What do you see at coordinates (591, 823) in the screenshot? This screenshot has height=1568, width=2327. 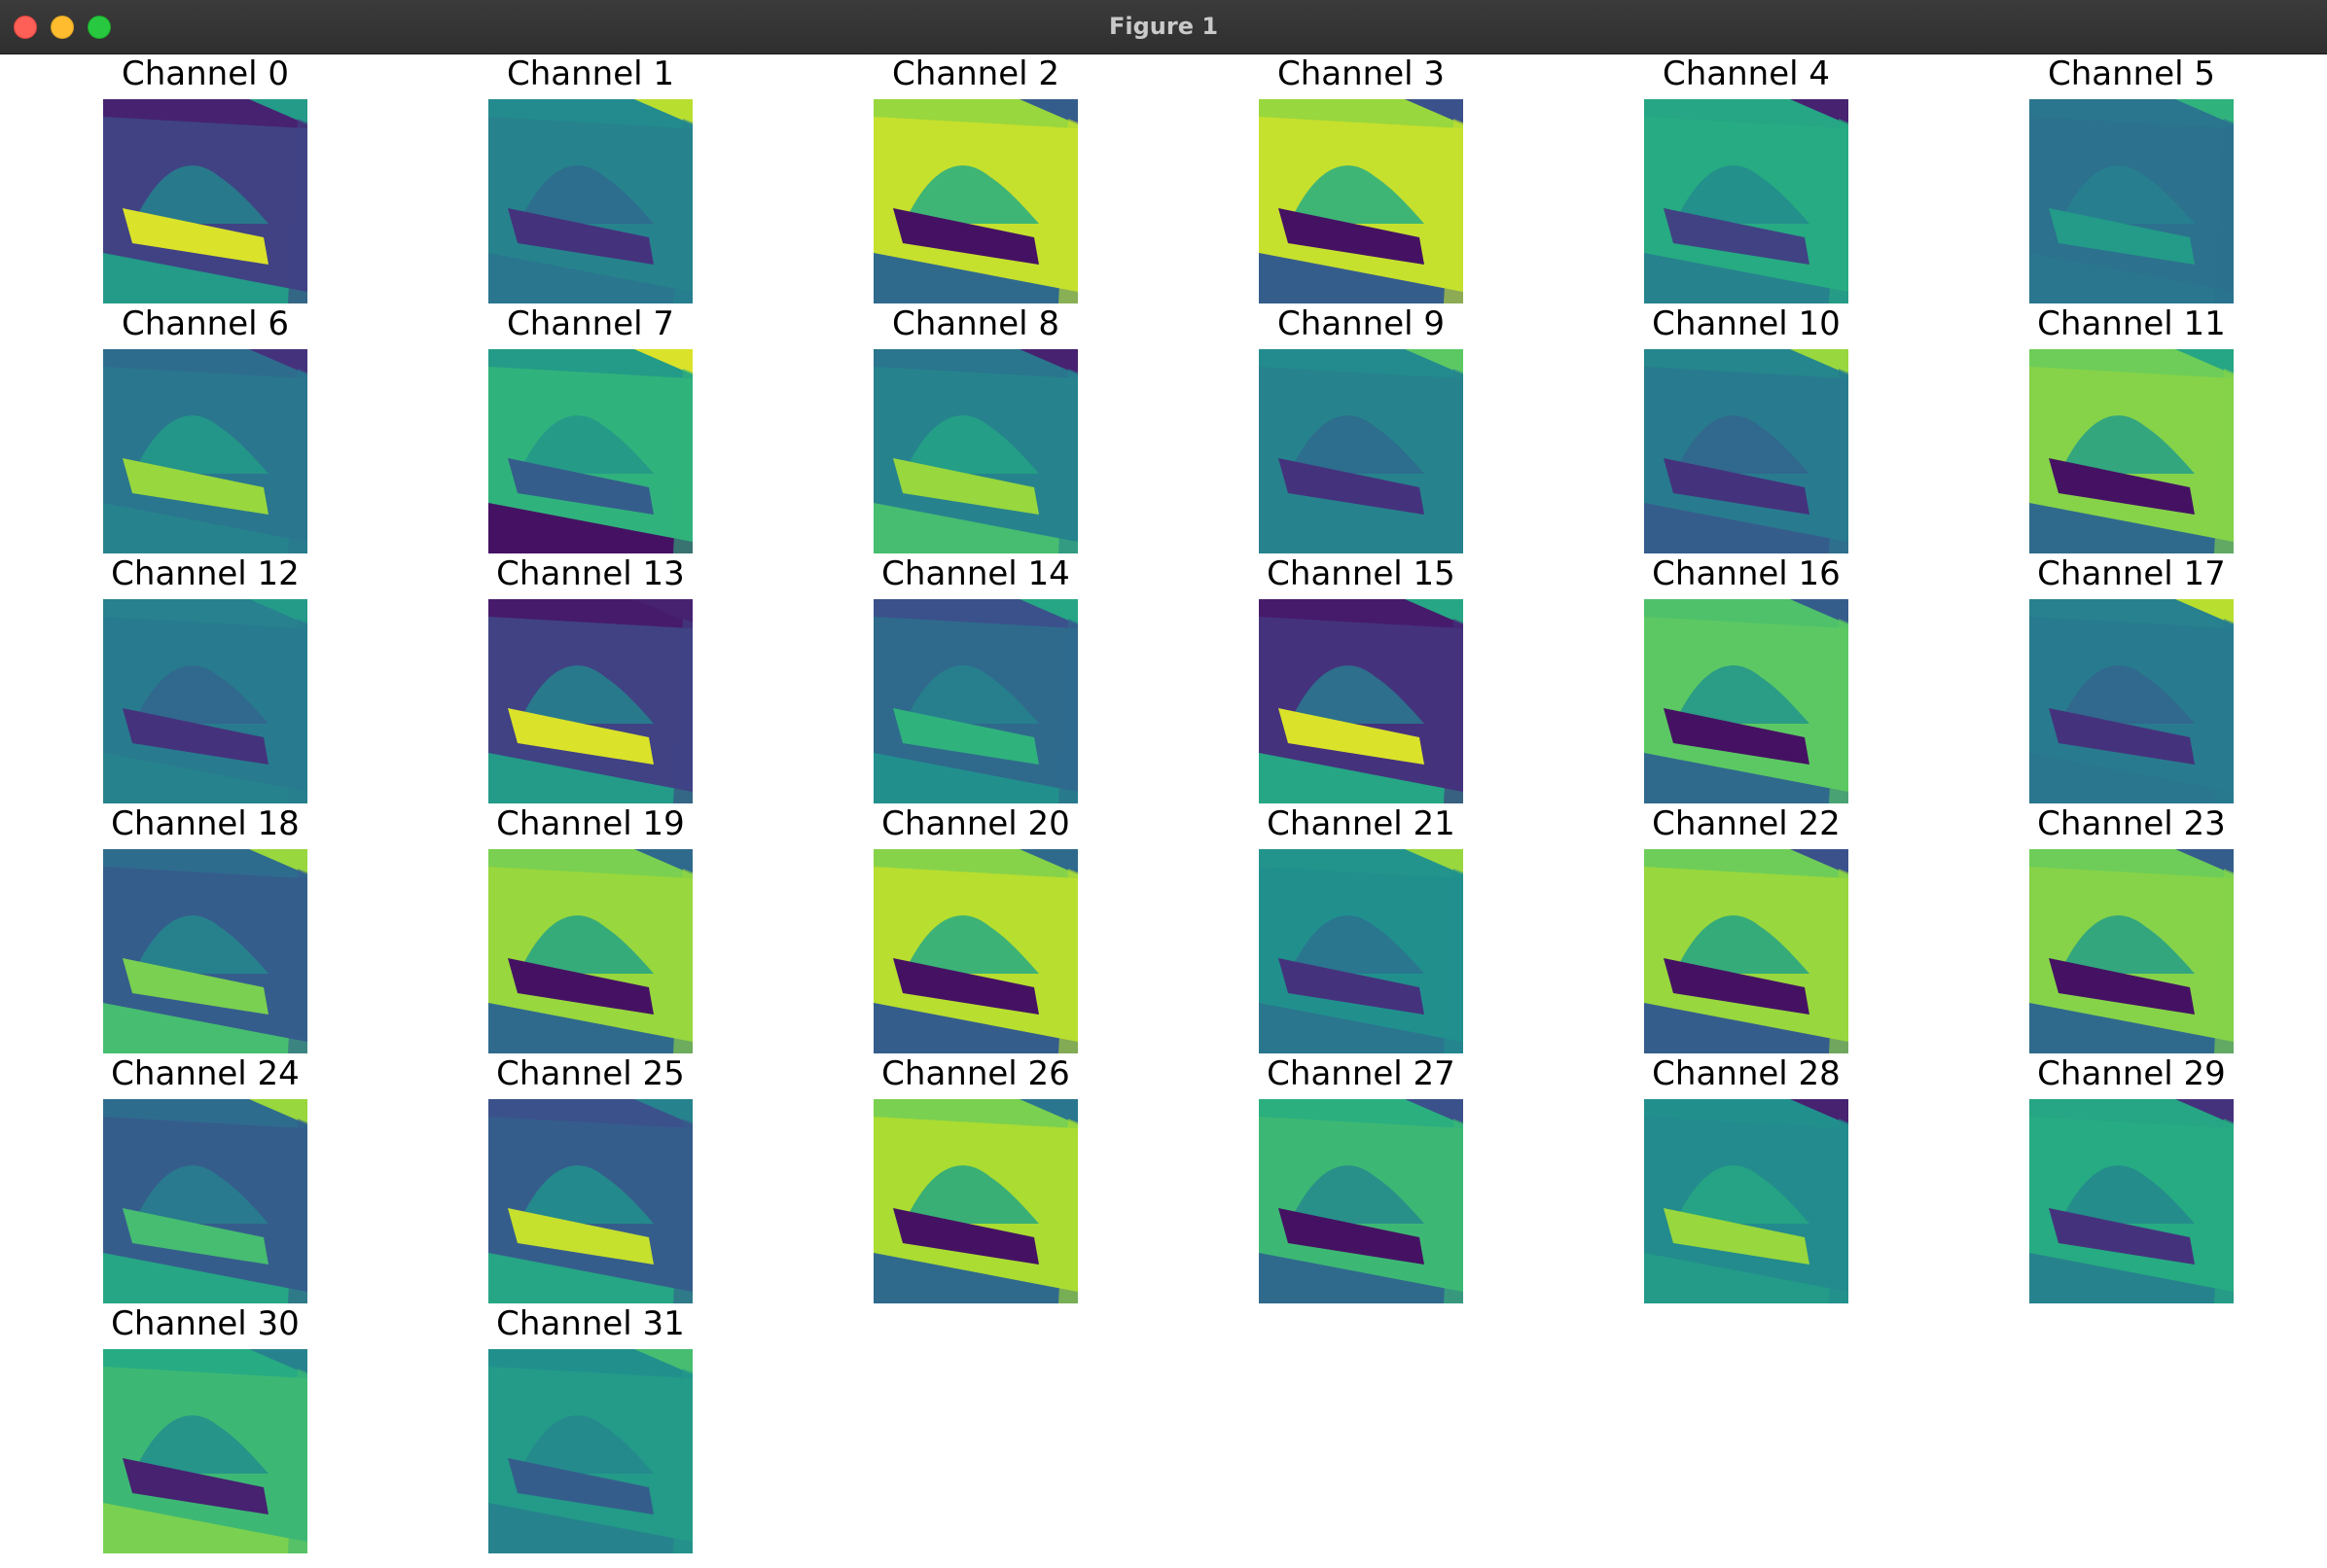 I see `channel-title: Channel 19` at bounding box center [591, 823].